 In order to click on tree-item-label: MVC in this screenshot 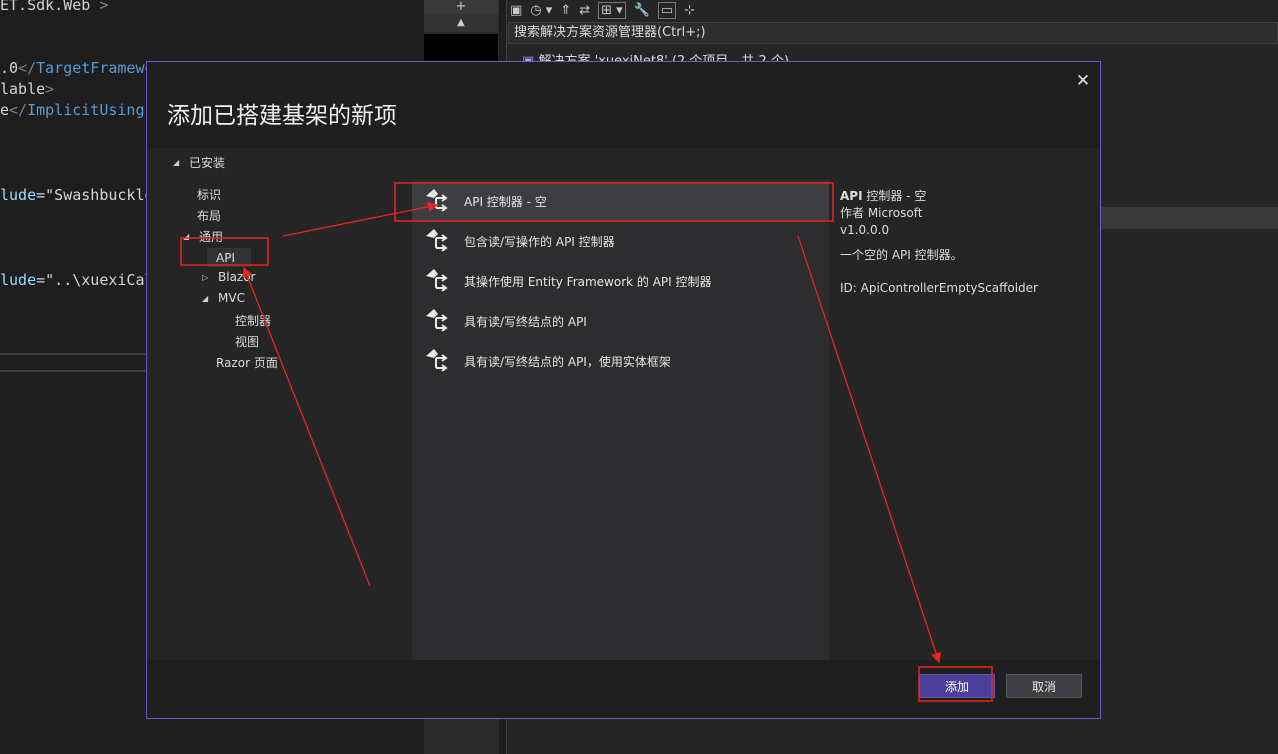, I will do `click(231, 298)`.